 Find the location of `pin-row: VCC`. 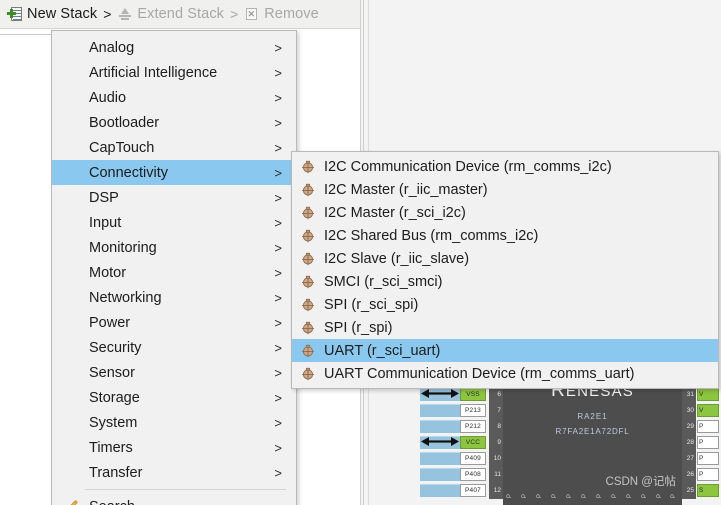

pin-row: VCC is located at coordinates (453, 442).